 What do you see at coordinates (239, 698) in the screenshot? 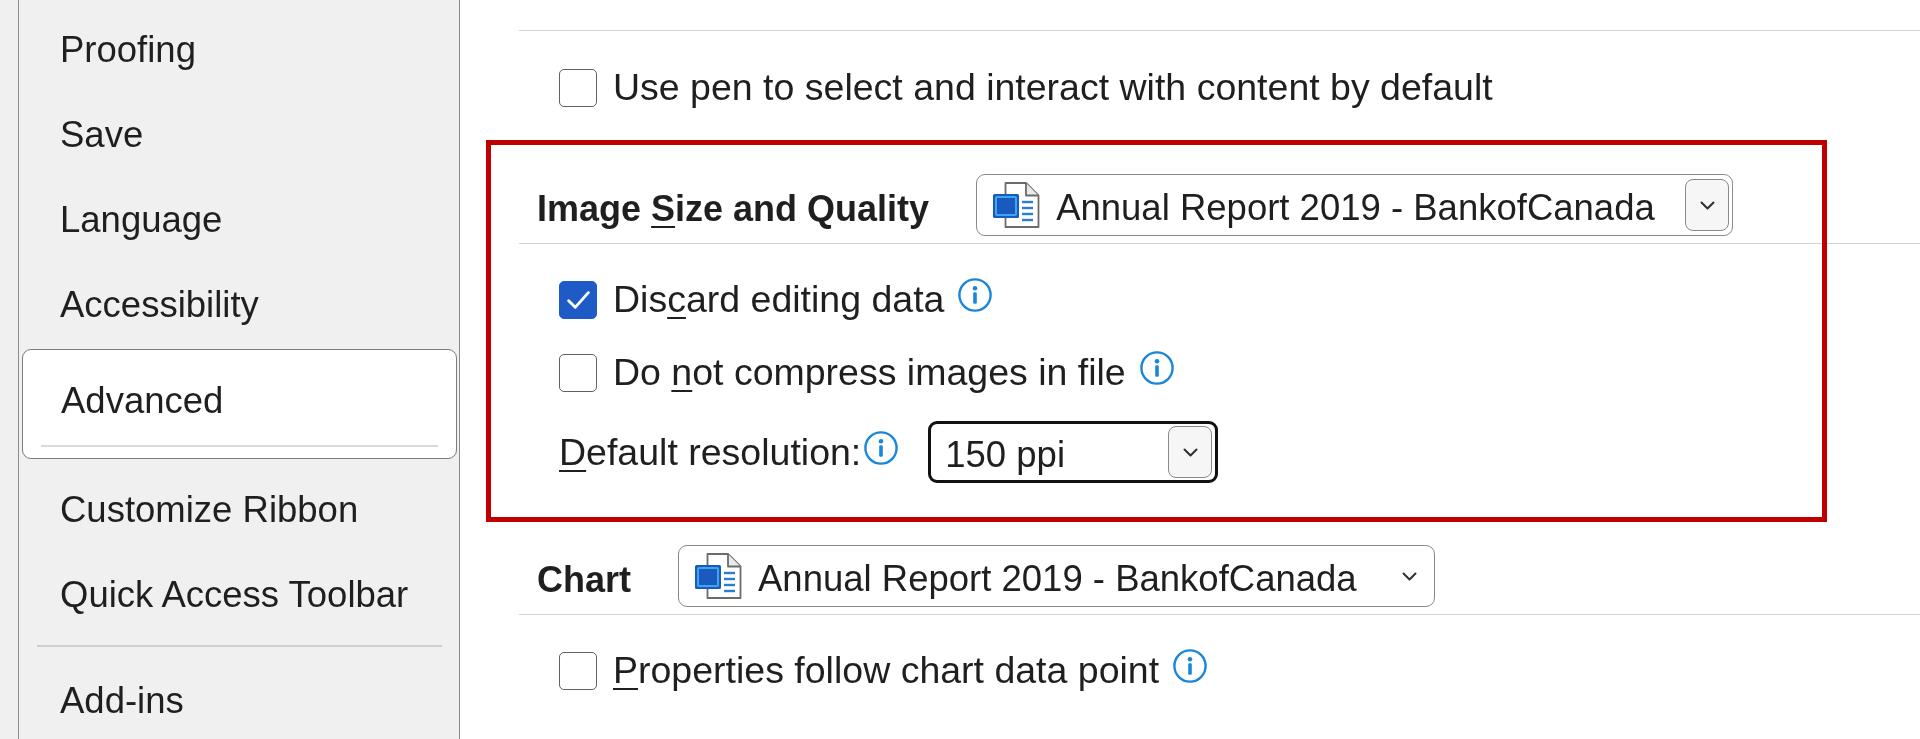
I see `sidebar-item: Add-ins` at bounding box center [239, 698].